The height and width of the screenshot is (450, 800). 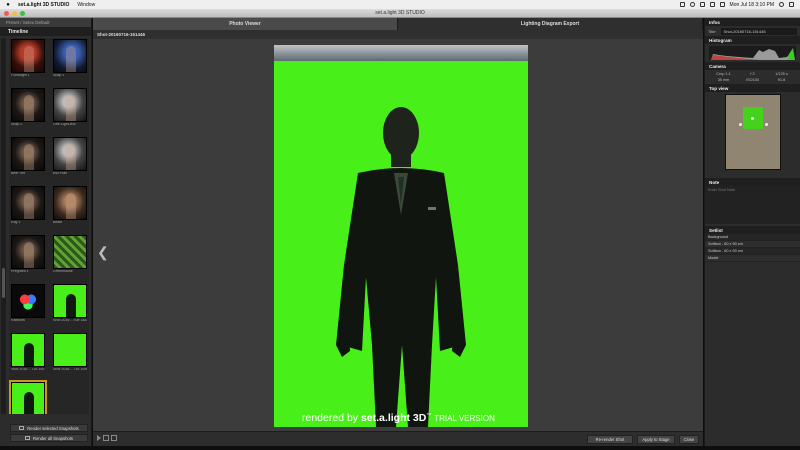 I want to click on window-controls, so click(x=14, y=13).